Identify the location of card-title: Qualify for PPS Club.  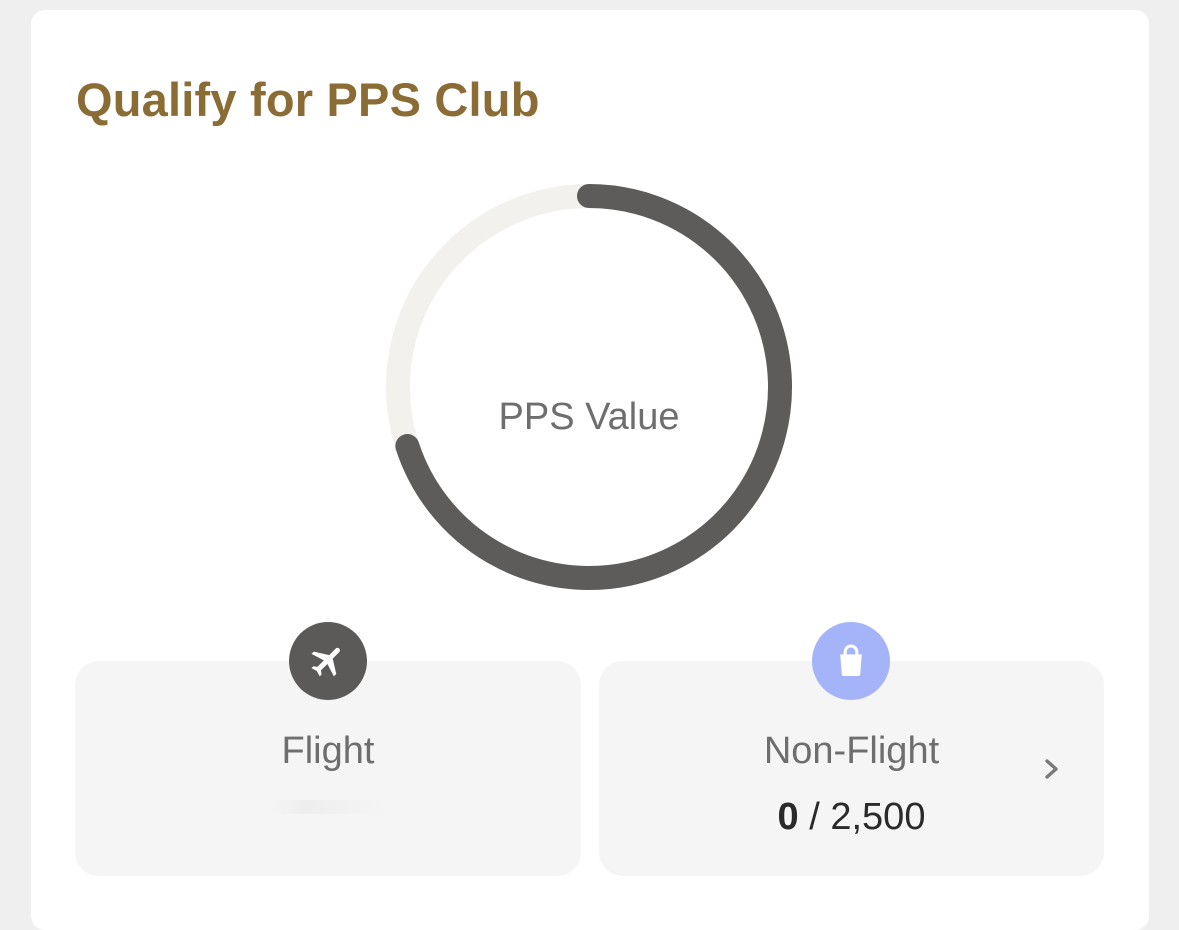
(308, 99).